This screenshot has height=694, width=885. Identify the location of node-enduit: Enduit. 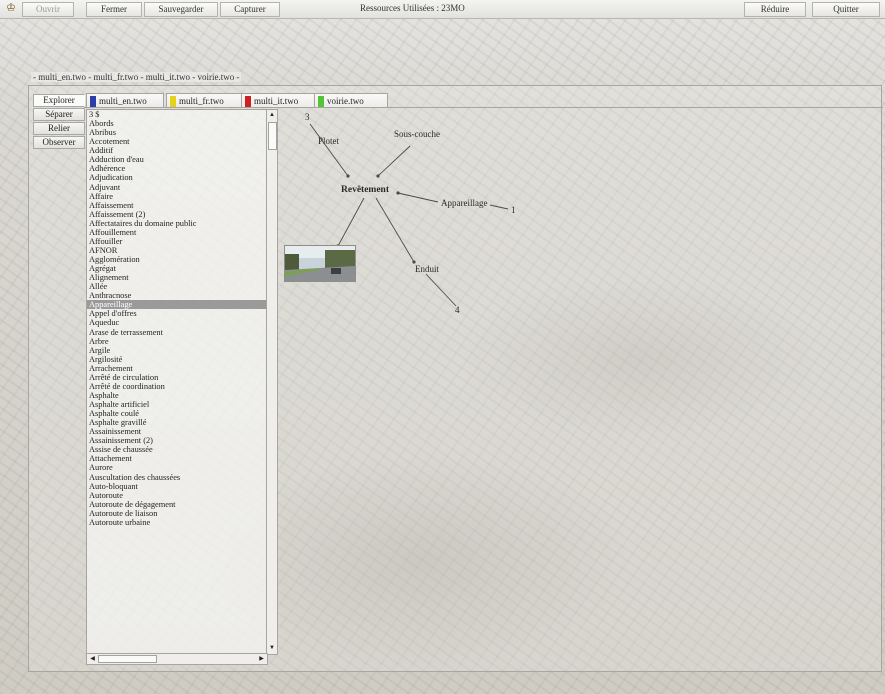
(427, 269).